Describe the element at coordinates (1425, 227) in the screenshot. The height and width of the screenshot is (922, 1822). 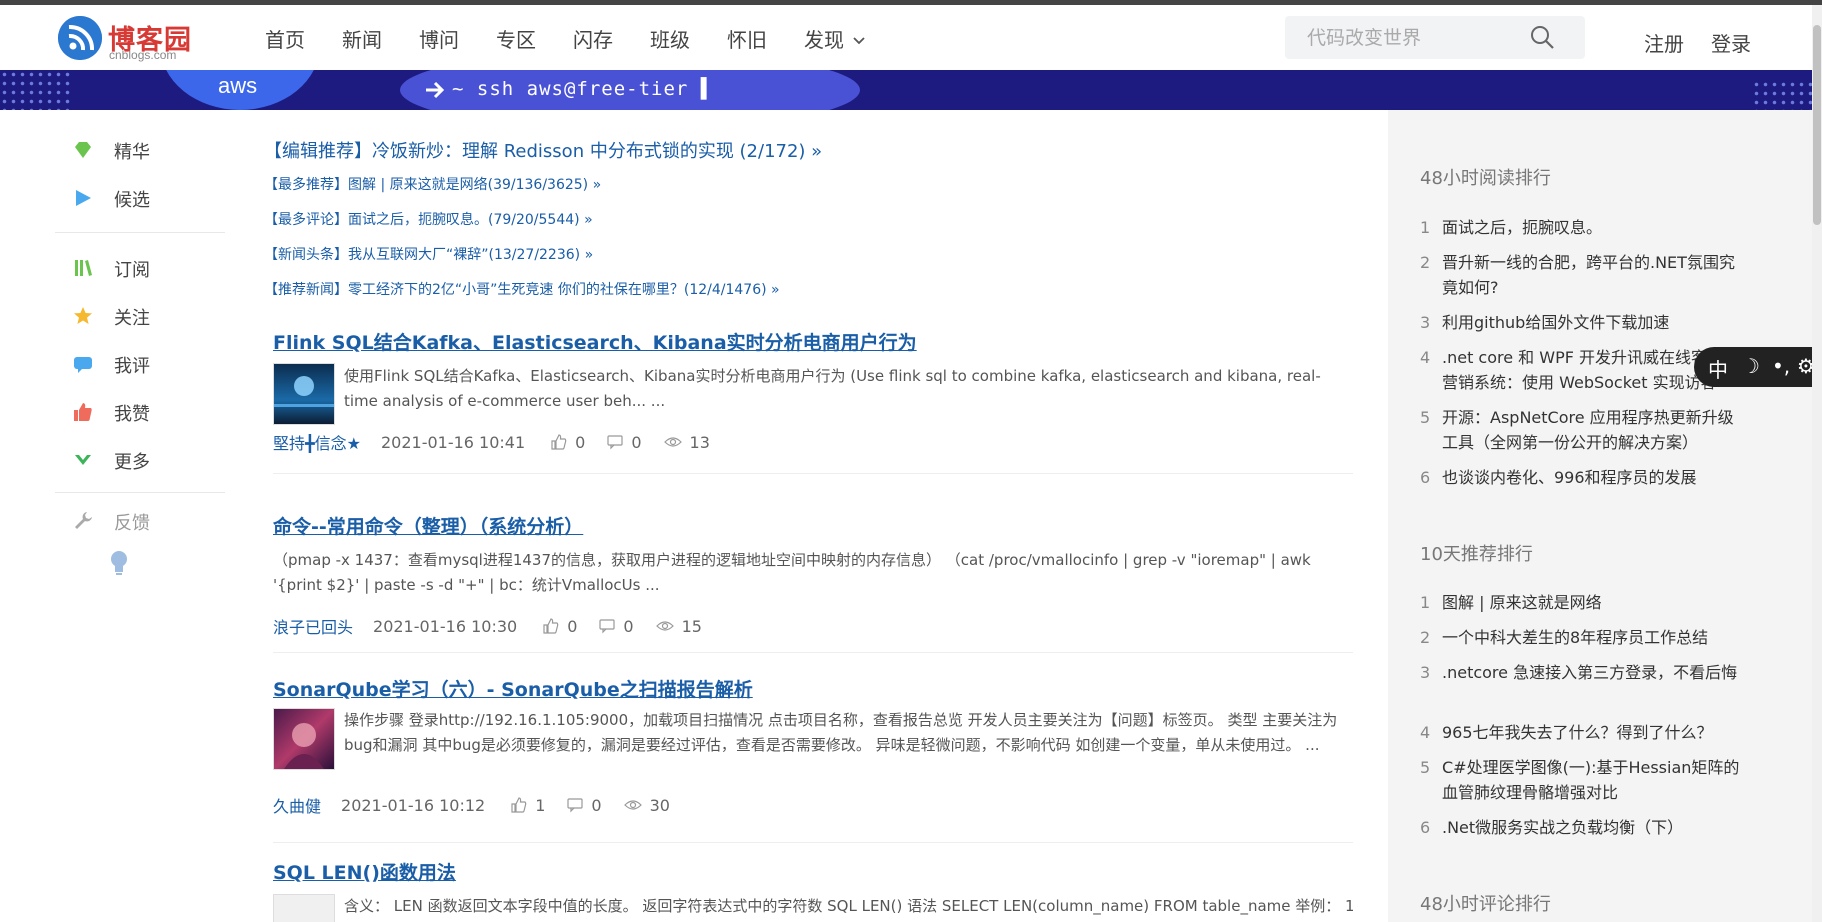
I see `rank-number: 1` at that location.